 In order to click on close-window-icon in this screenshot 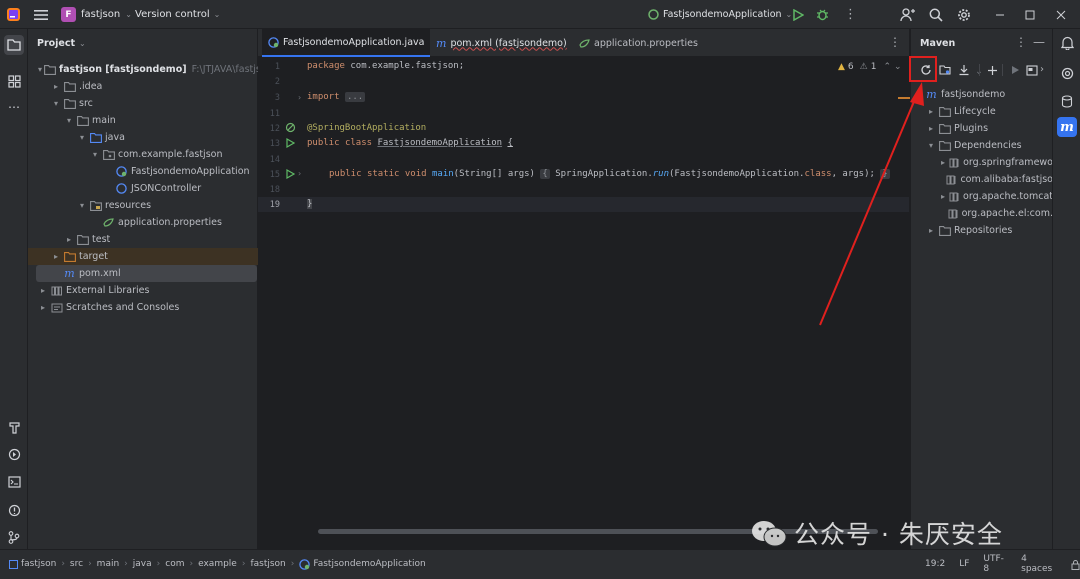, I will do `click(1061, 14)`.